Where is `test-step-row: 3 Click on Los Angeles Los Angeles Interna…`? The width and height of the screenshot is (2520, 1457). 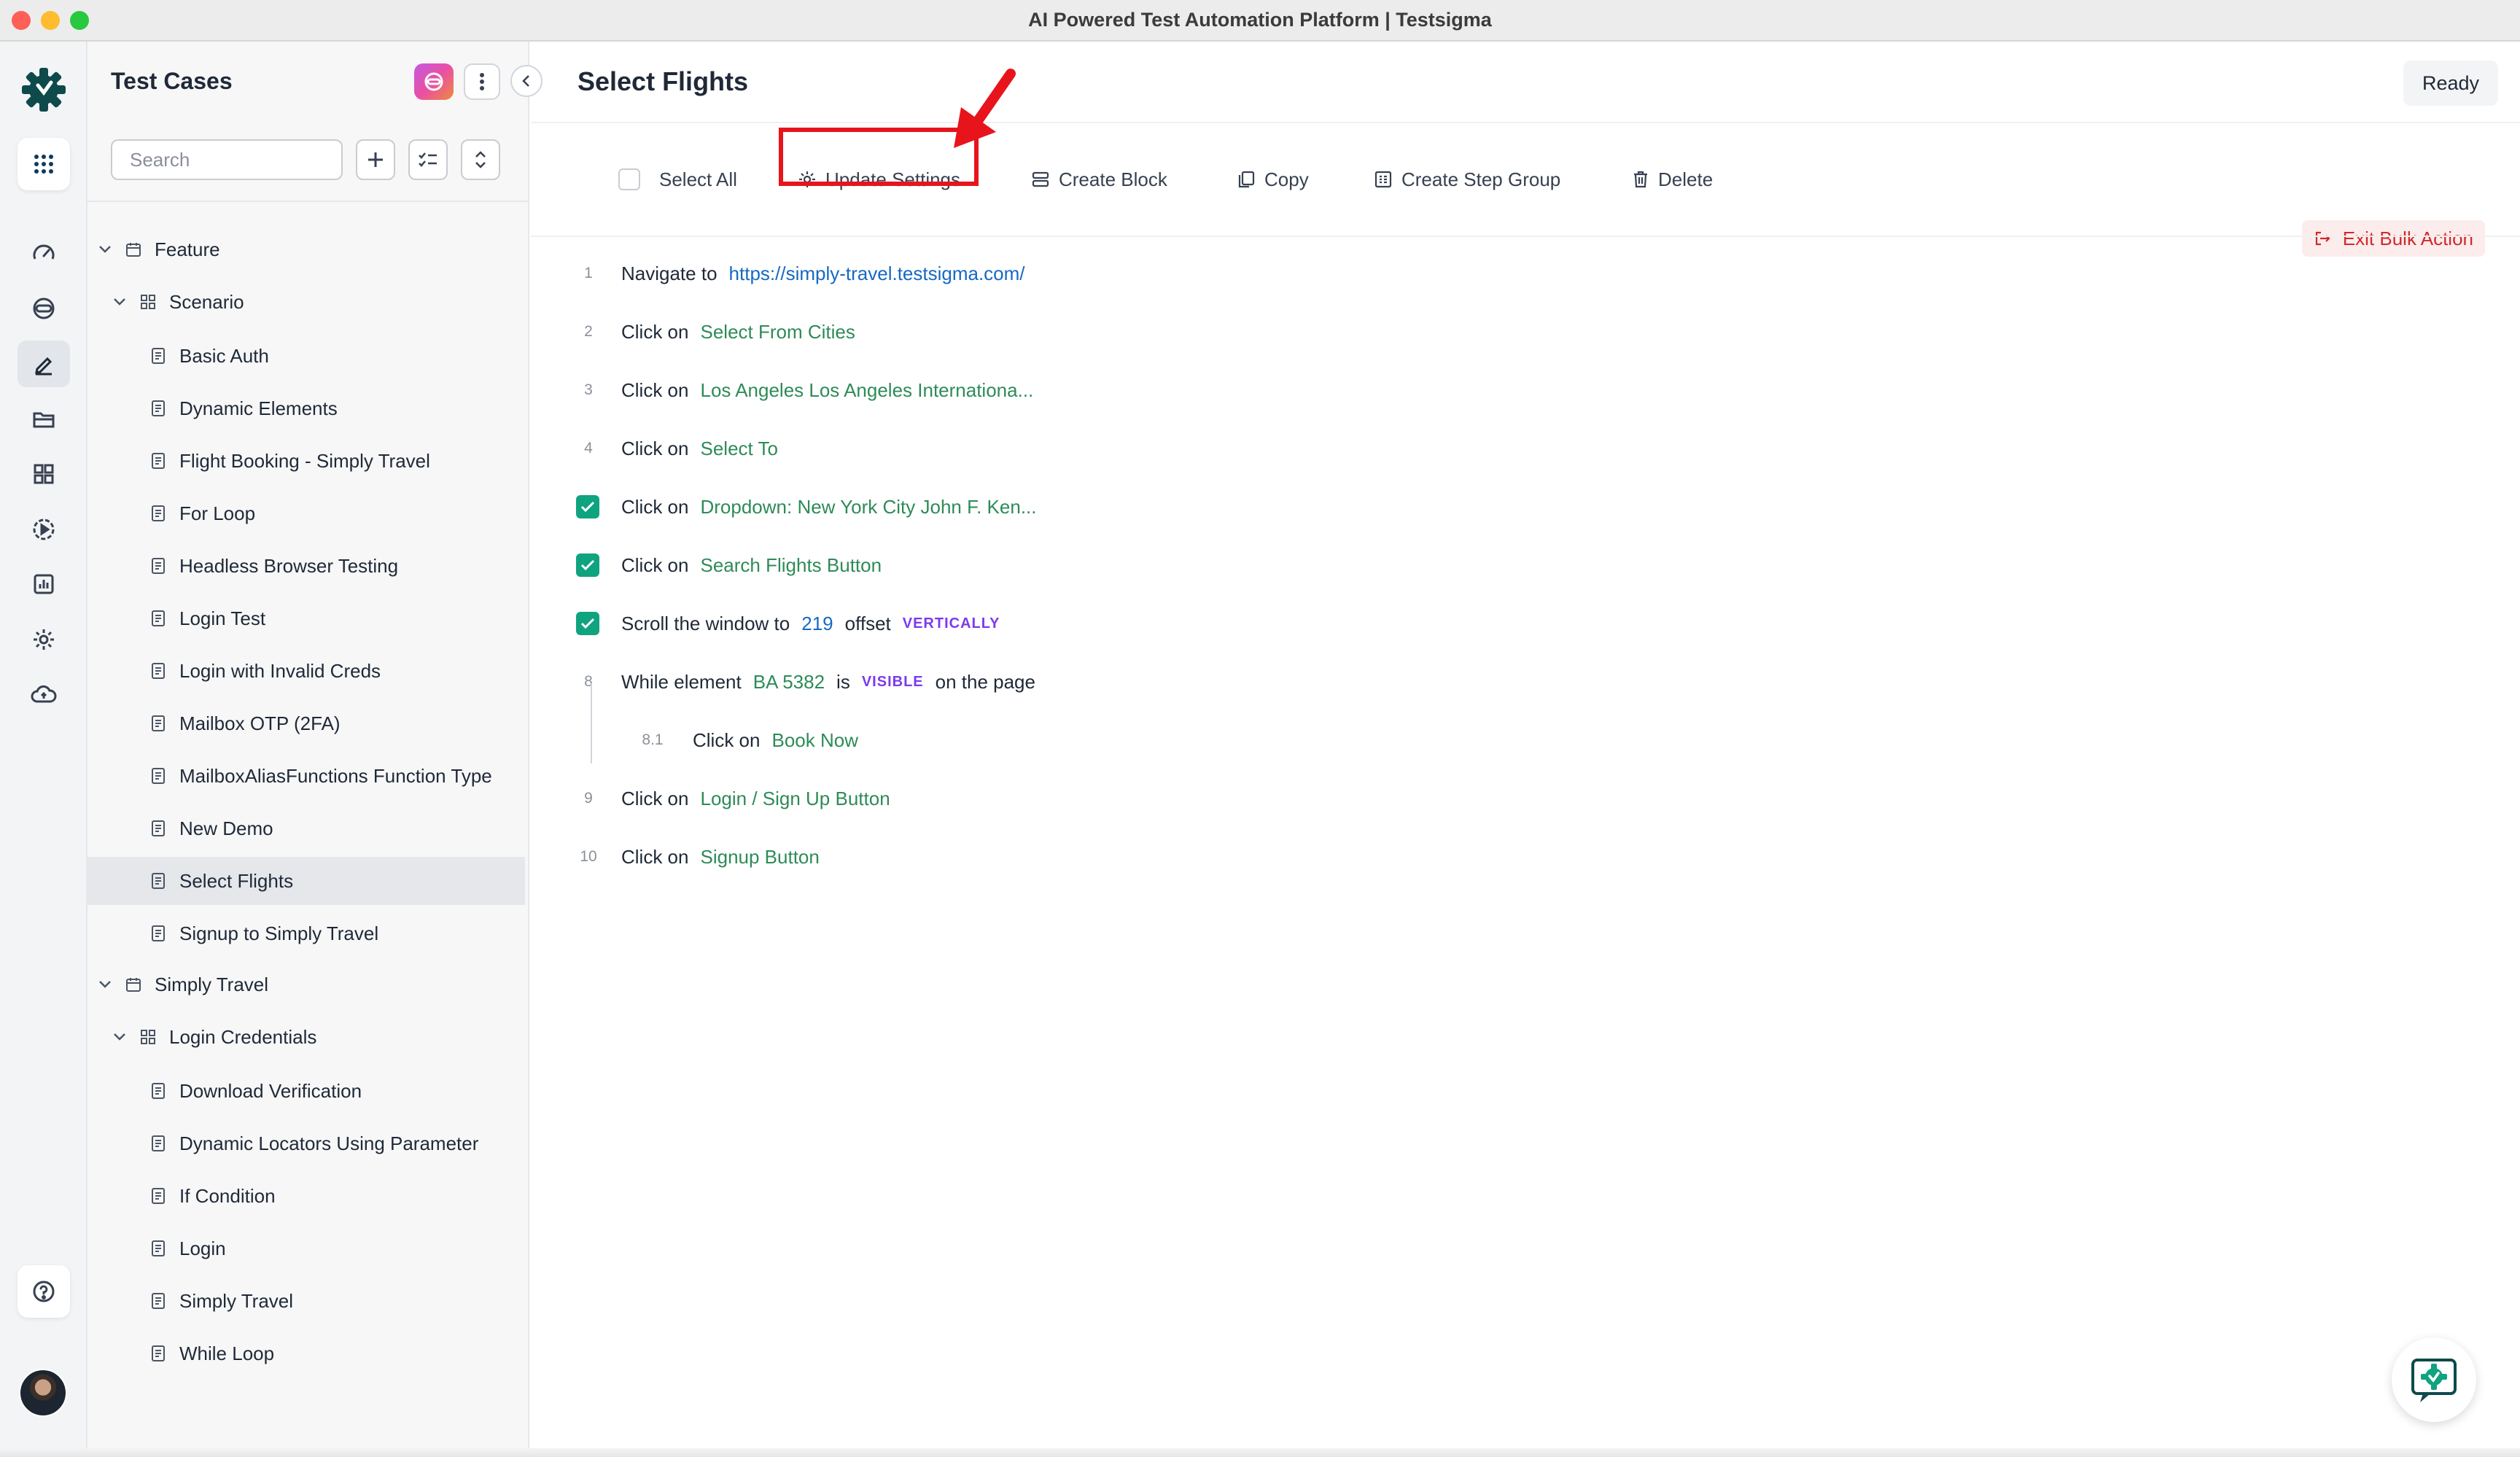 test-step-row: 3 Click on Los Angeles Los Angeles Interna… is located at coordinates (1114, 390).